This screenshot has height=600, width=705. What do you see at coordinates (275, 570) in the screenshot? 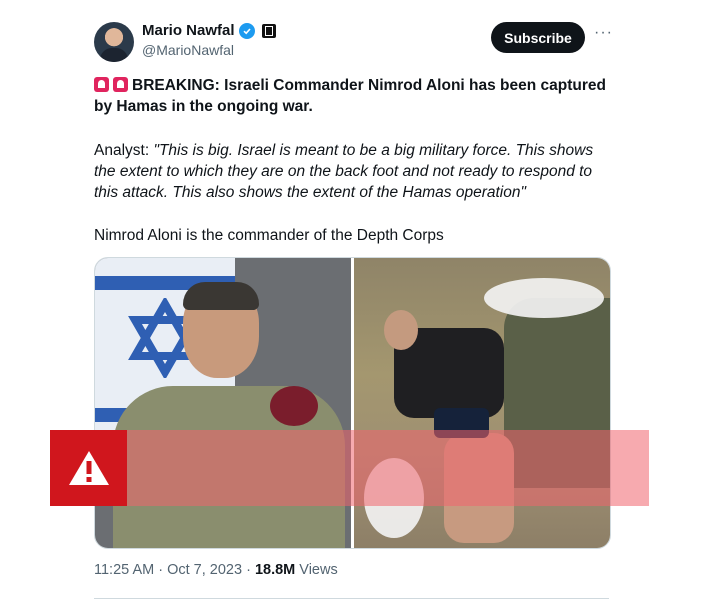
I see `views-count: 18.8M` at bounding box center [275, 570].